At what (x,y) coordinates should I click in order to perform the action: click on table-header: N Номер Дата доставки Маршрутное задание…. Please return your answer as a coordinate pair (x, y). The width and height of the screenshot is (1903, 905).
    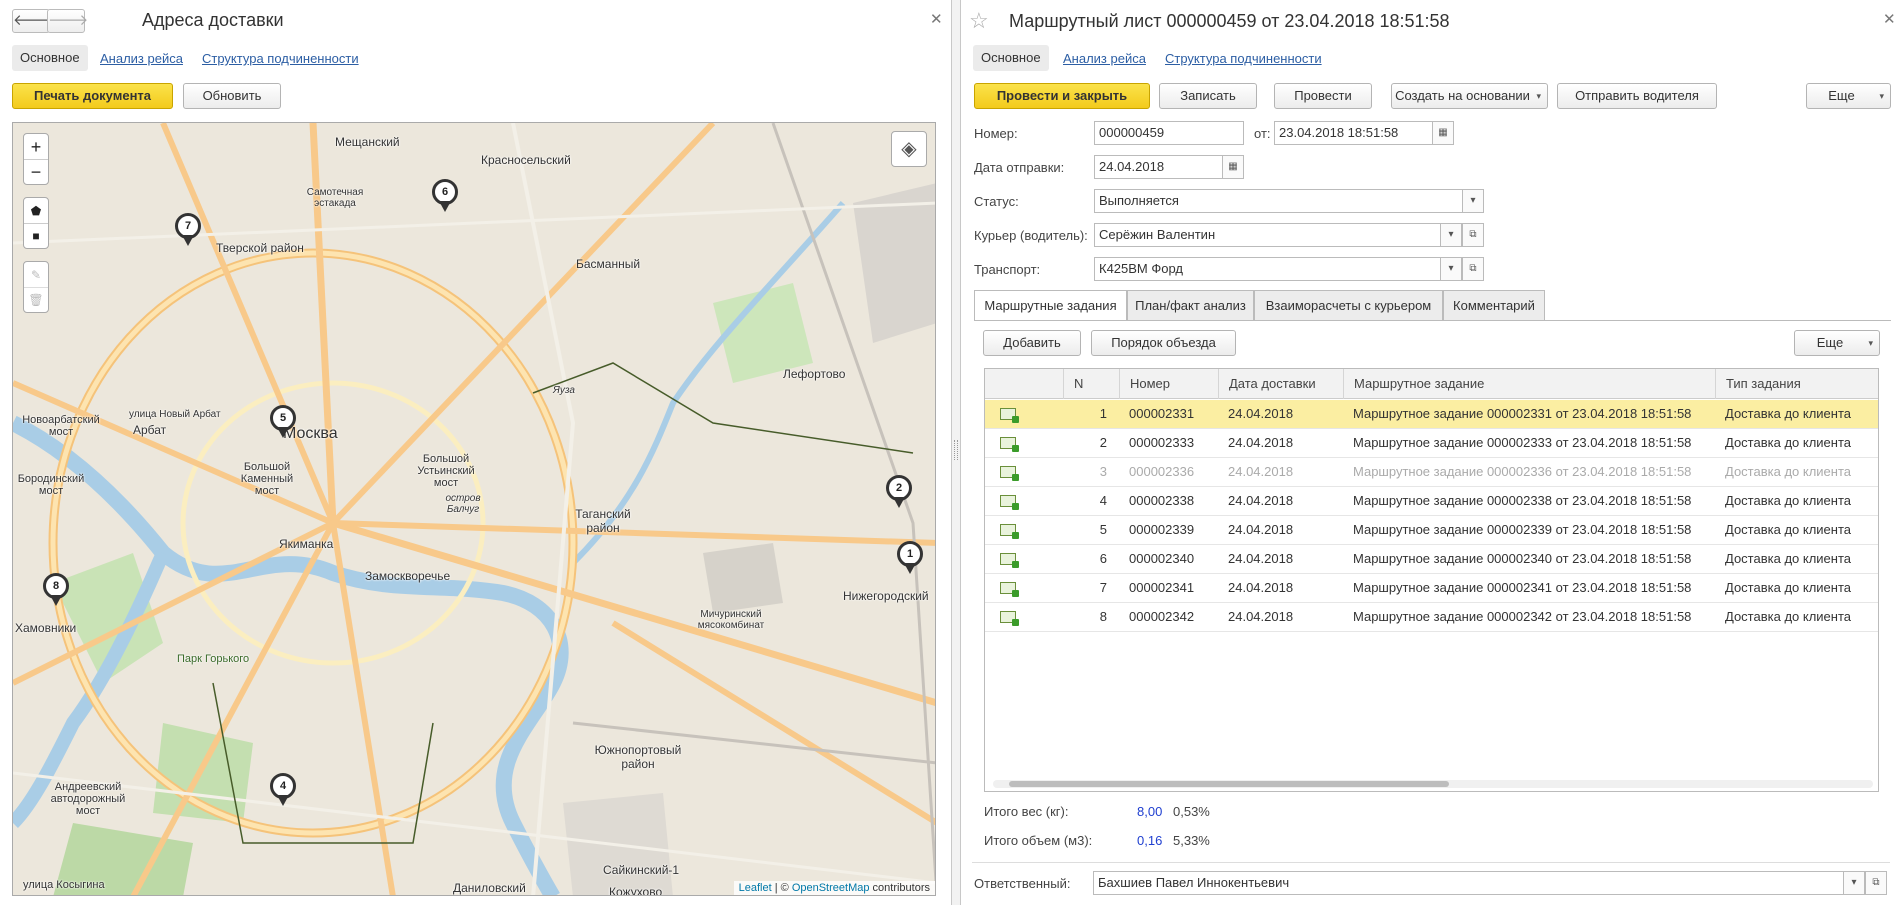
    Looking at the image, I should click on (1431, 384).